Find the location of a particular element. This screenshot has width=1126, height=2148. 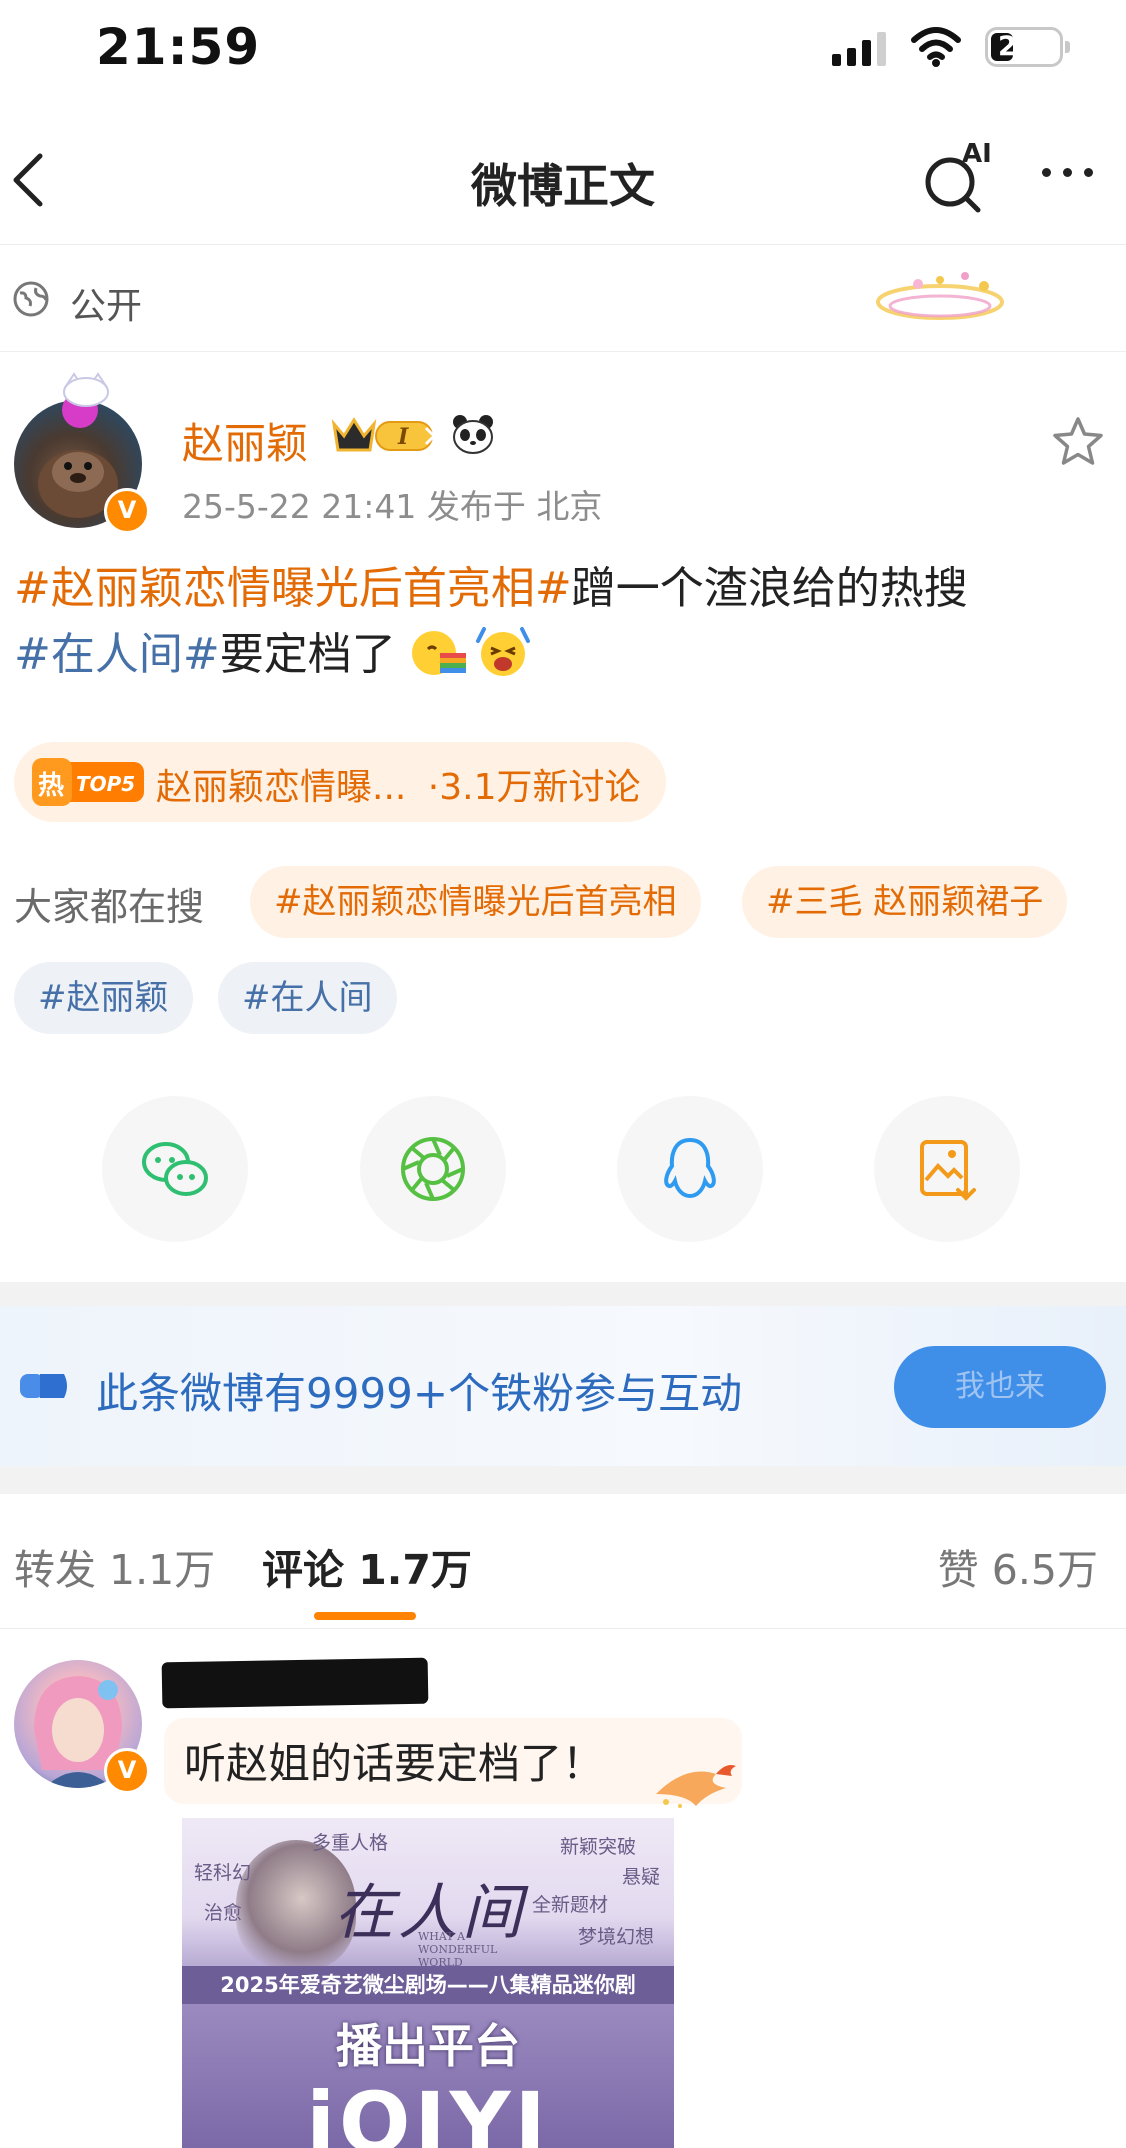

more-options-icon is located at coordinates (1067, 172).